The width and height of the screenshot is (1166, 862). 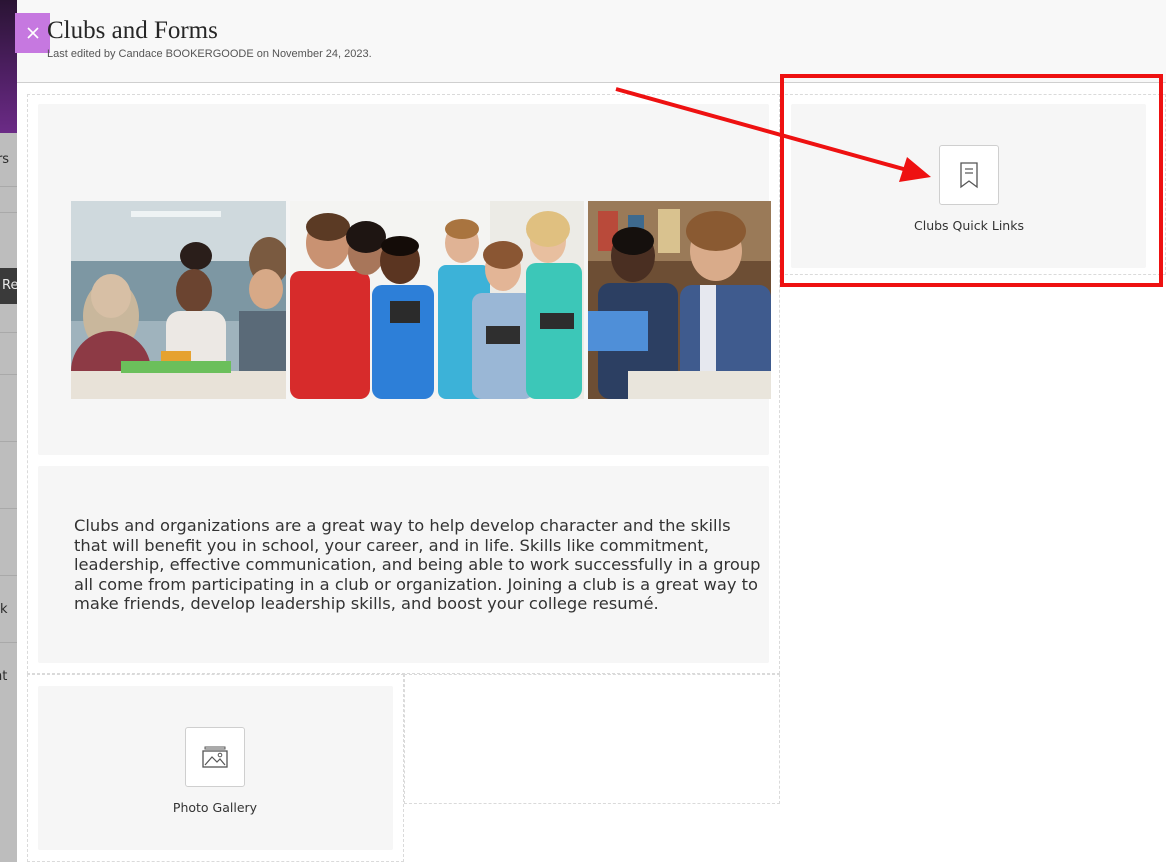 I want to click on background-button: Re, so click(x=8, y=286).